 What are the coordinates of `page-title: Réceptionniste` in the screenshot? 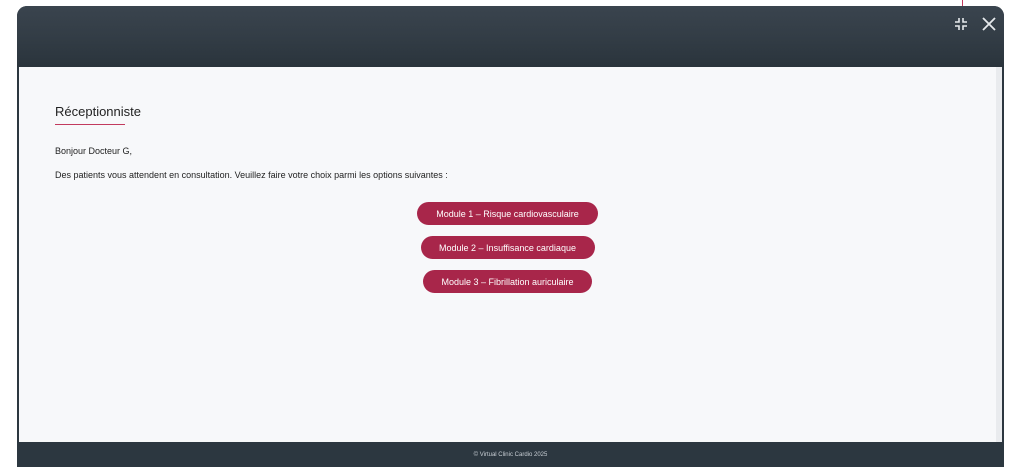 It's located at (98, 111).